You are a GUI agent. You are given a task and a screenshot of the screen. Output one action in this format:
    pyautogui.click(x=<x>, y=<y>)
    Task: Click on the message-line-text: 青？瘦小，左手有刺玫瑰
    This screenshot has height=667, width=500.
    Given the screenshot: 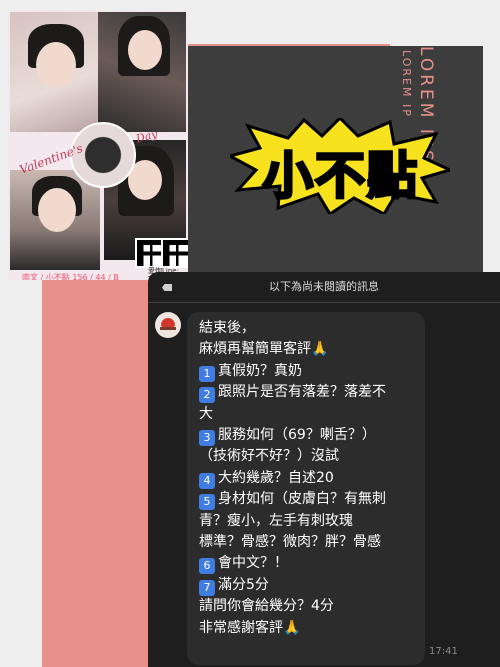 What is the action you would take?
    pyautogui.click(x=276, y=520)
    